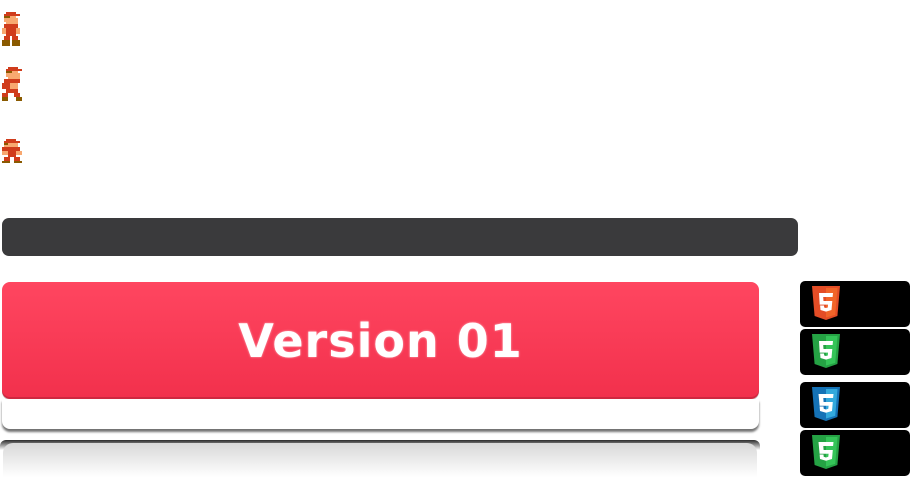  I want to click on bottom-panel-inner, so click(380, 471).